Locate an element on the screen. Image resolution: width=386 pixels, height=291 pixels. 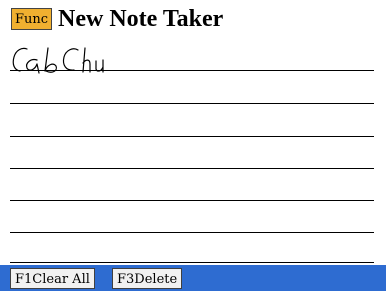
page-title: New Note Taker is located at coordinates (141, 19).